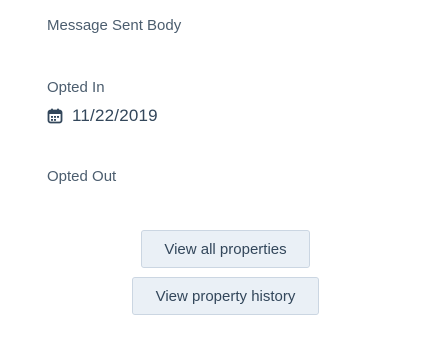 The width and height of the screenshot is (428, 347). I want to click on opted-in-label: Opted In, so click(76, 87).